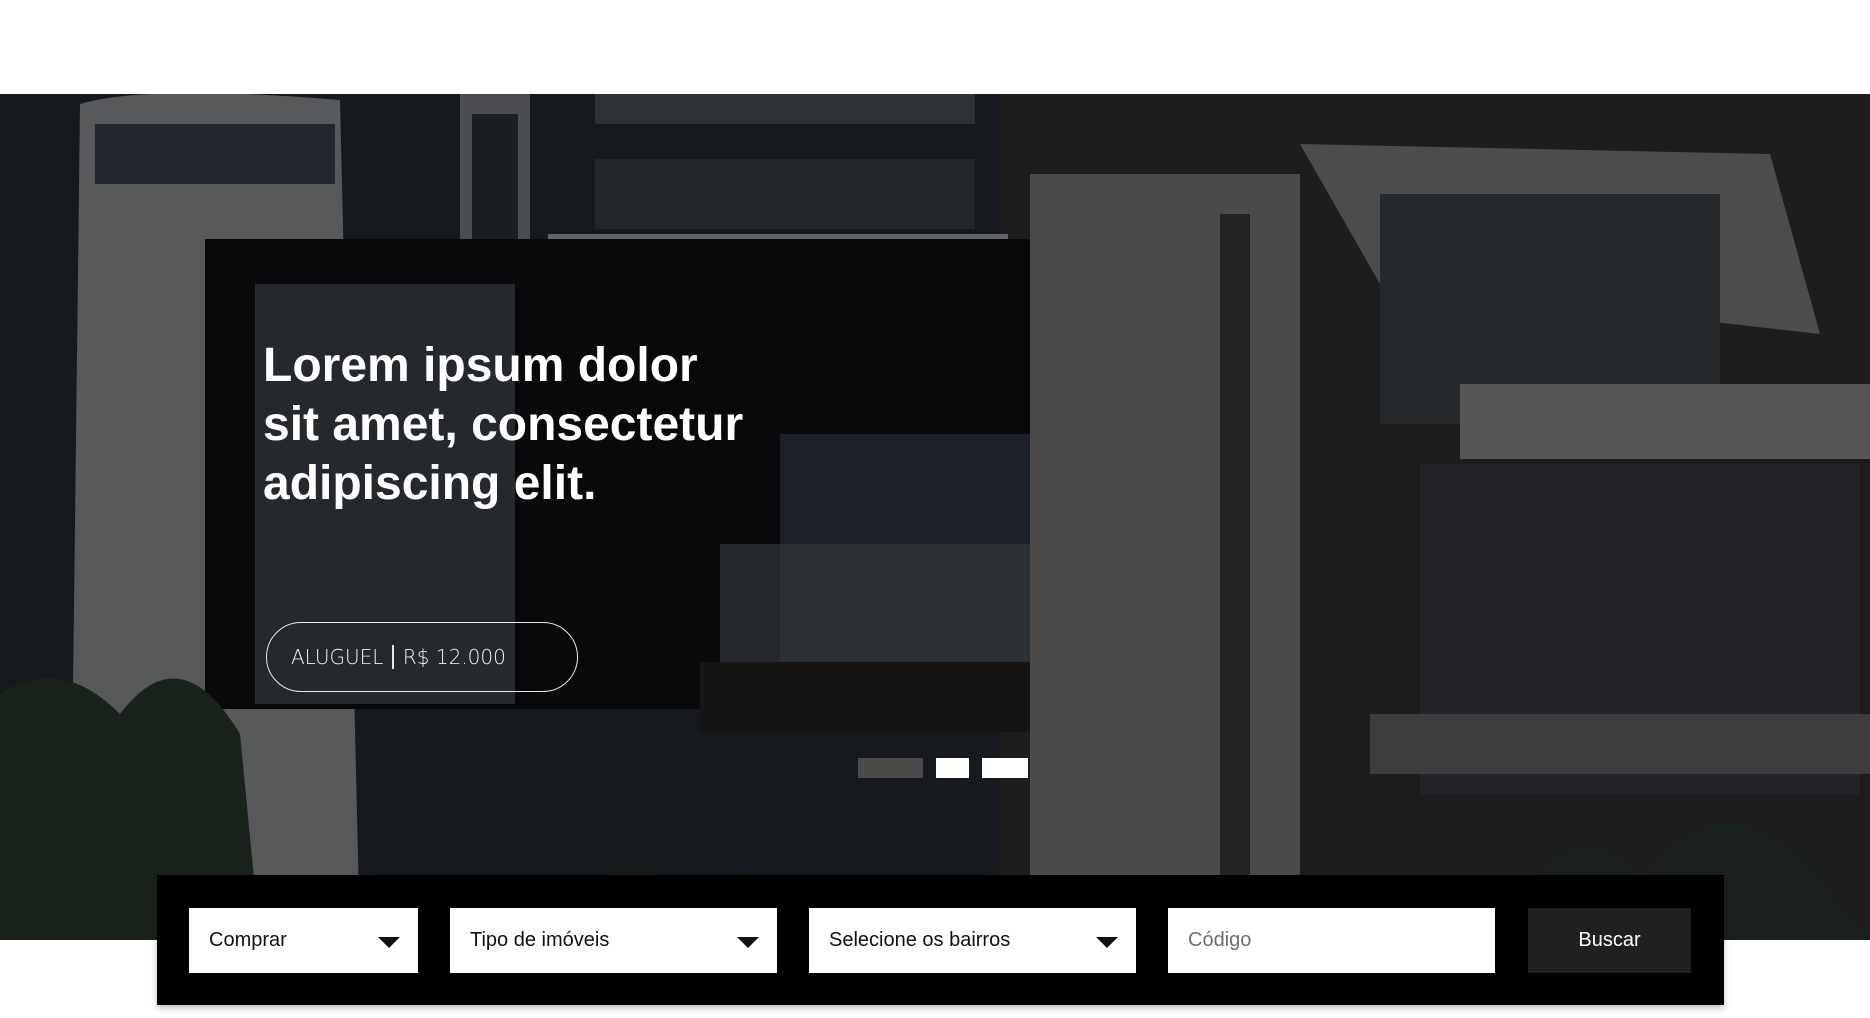  Describe the element at coordinates (430, 483) in the screenshot. I see `headline-line: adipiscing elit.` at that location.